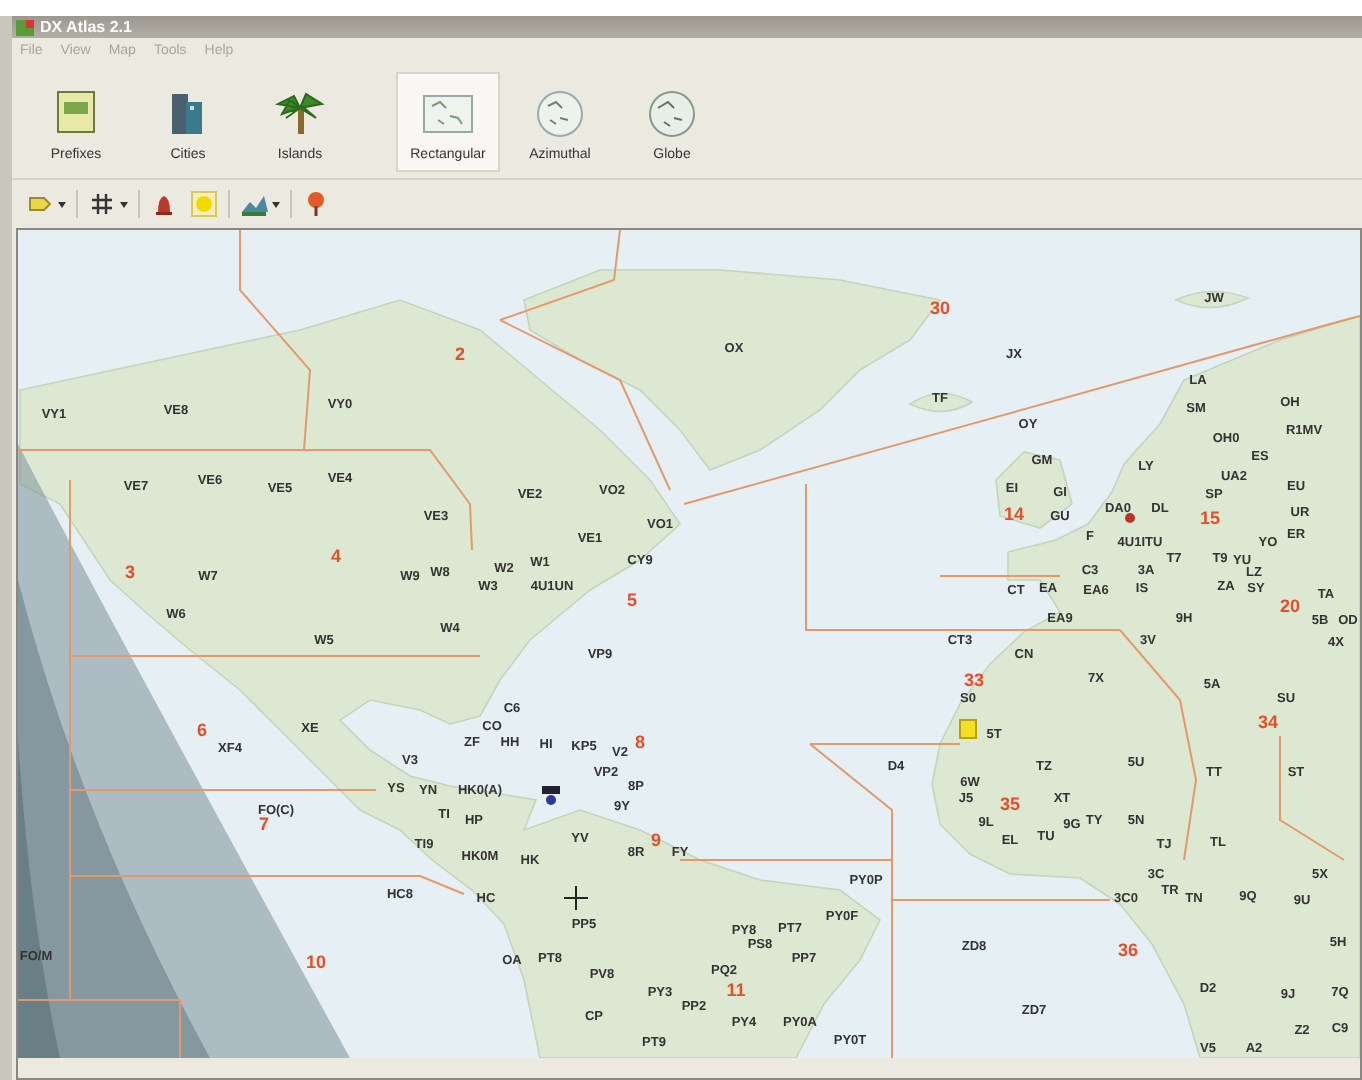 The width and height of the screenshot is (1362, 1080). Describe the element at coordinates (336, 556) in the screenshot. I see `zone-number: 4` at that location.